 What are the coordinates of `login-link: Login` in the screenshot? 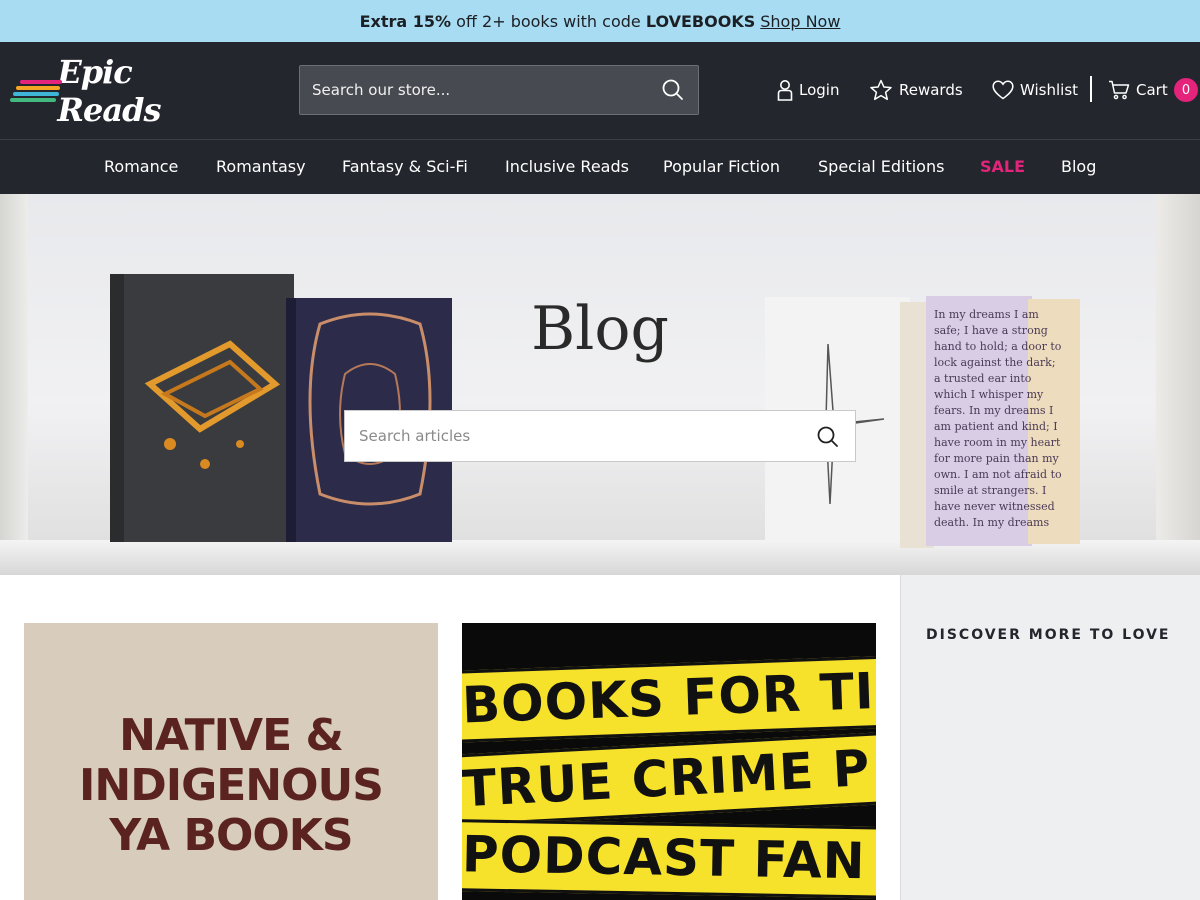 It's located at (808, 90).